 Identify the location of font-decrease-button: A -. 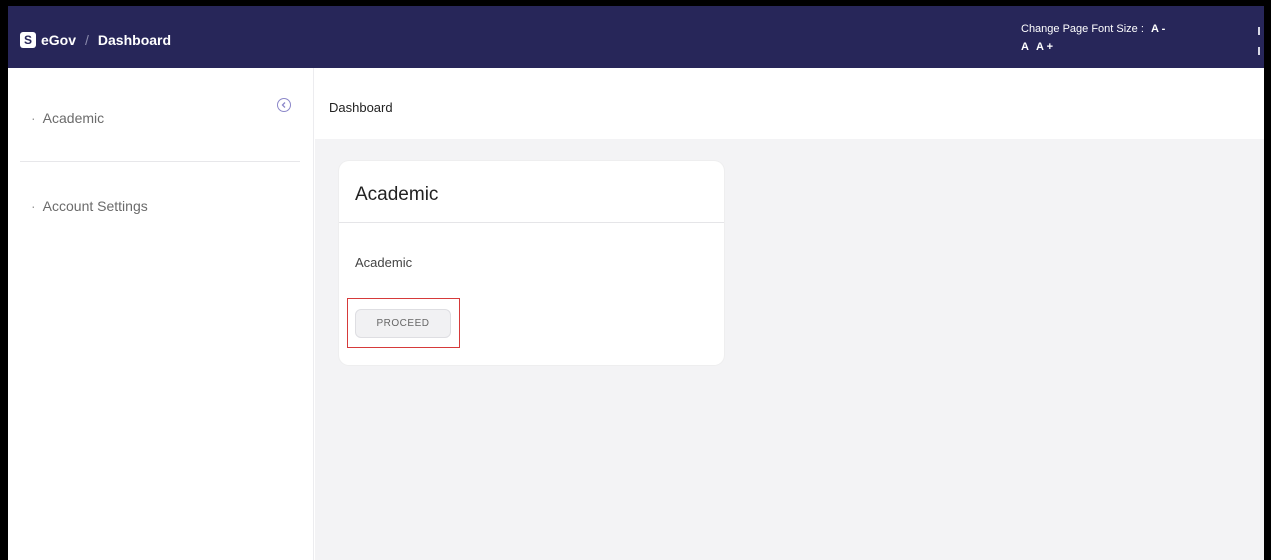
(1158, 29).